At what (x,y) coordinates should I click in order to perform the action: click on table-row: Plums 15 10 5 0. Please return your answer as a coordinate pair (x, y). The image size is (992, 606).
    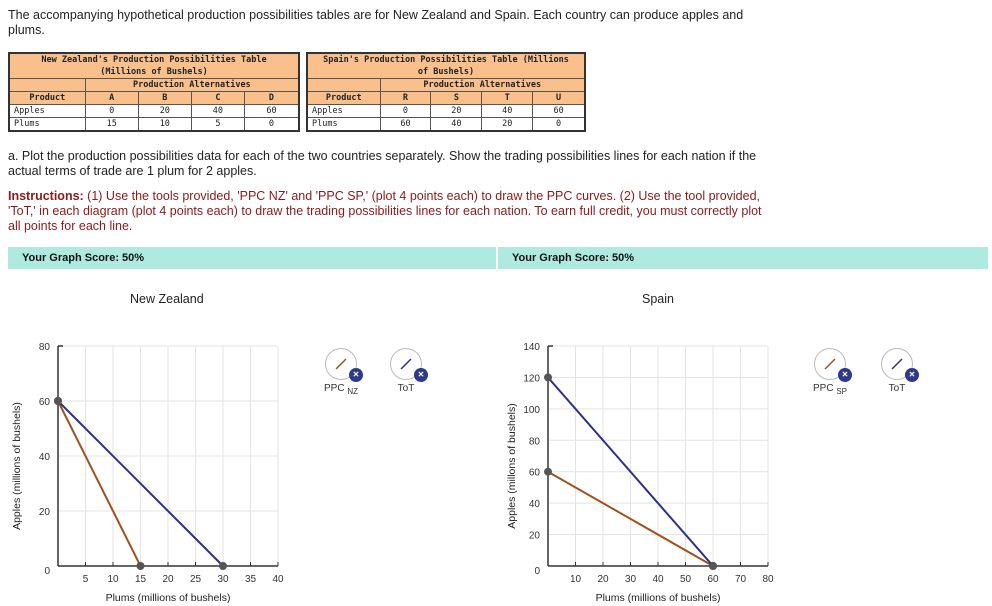
    Looking at the image, I should click on (154, 124).